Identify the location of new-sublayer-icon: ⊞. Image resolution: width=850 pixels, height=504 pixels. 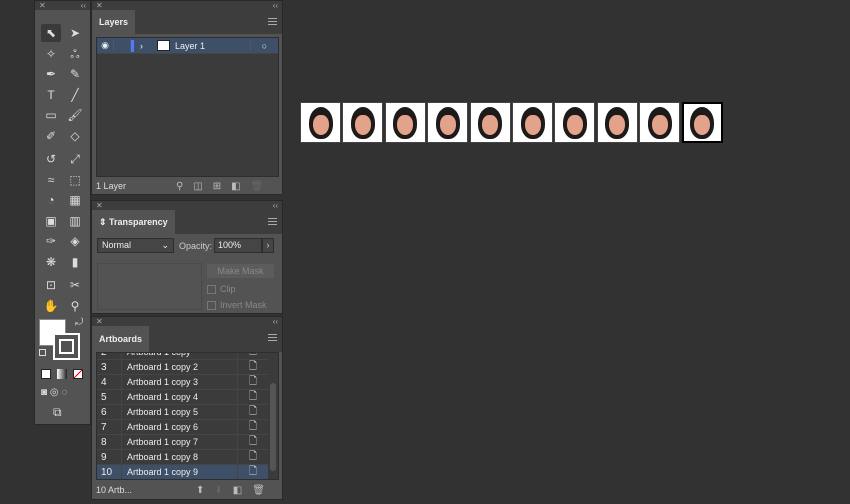
(217, 186).